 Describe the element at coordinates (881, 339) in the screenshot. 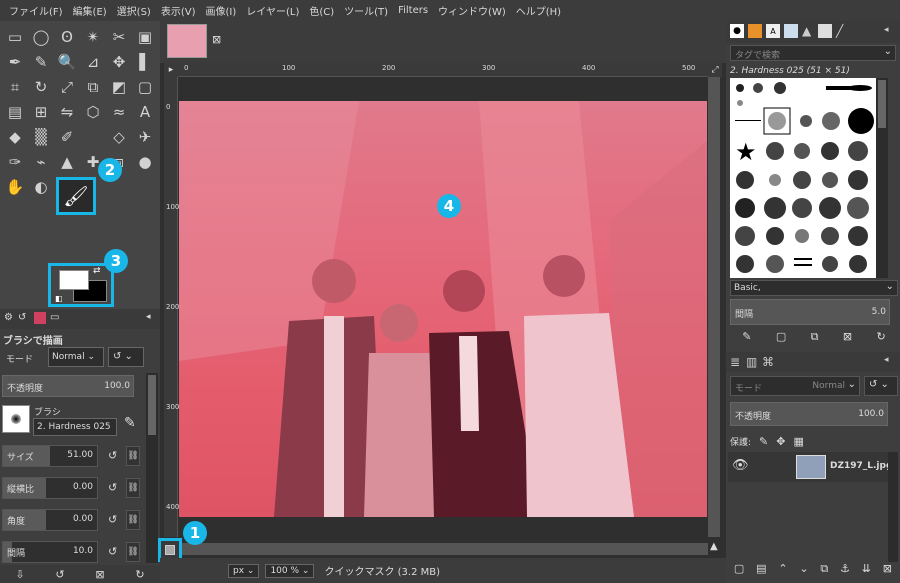

I see `refresh-brushes-icon: ↻` at that location.